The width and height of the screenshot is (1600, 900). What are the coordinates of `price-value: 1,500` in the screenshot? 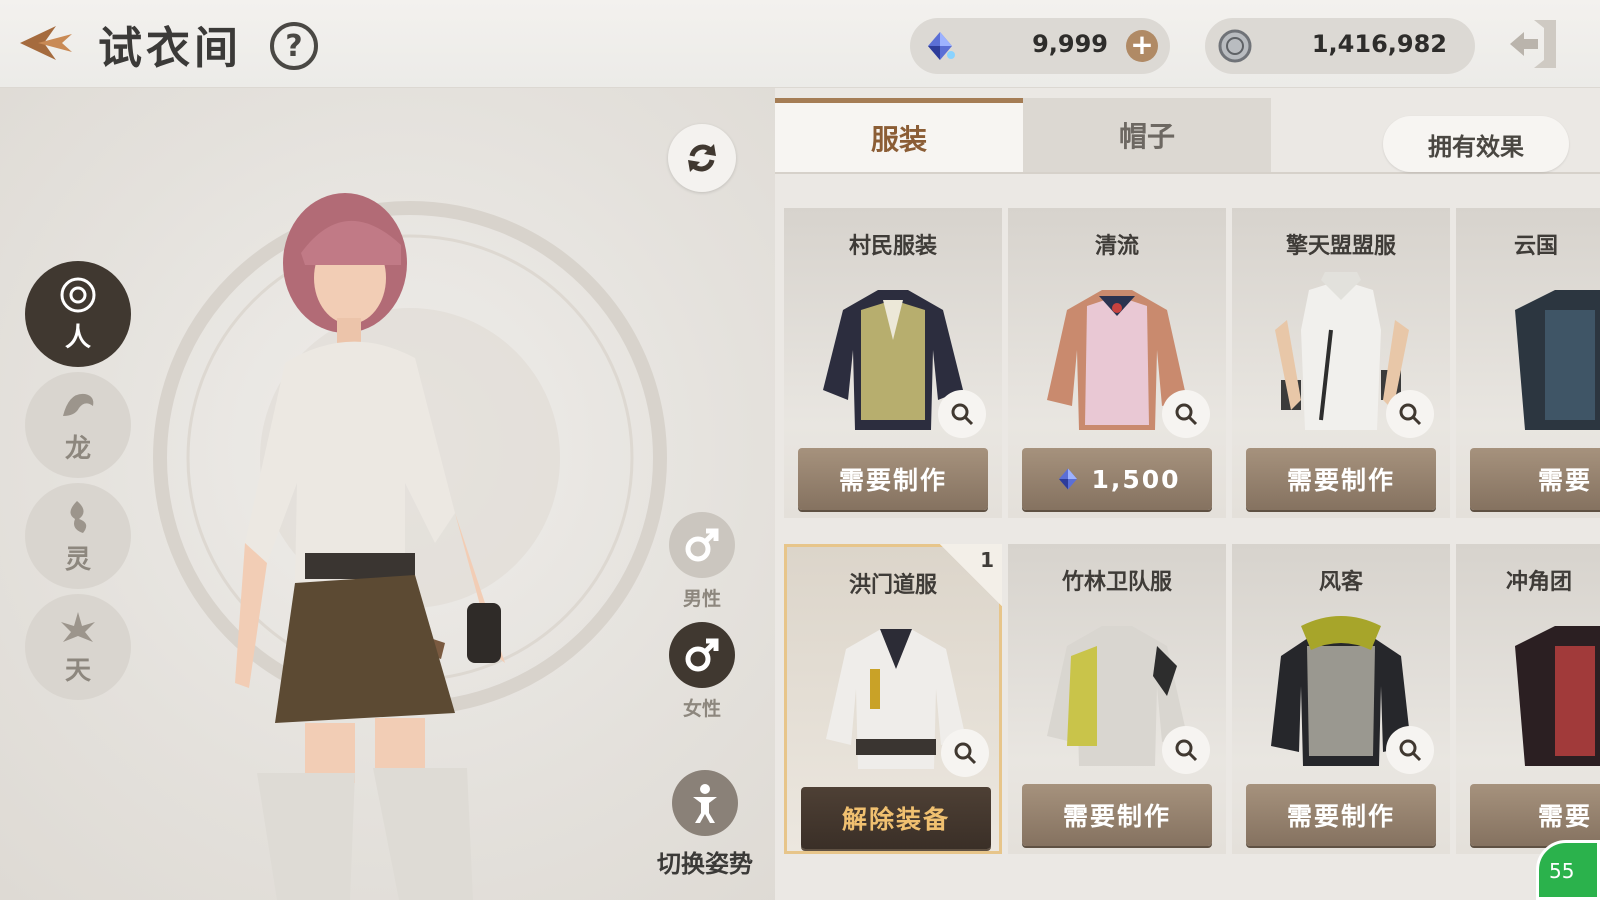 It's located at (1136, 479).